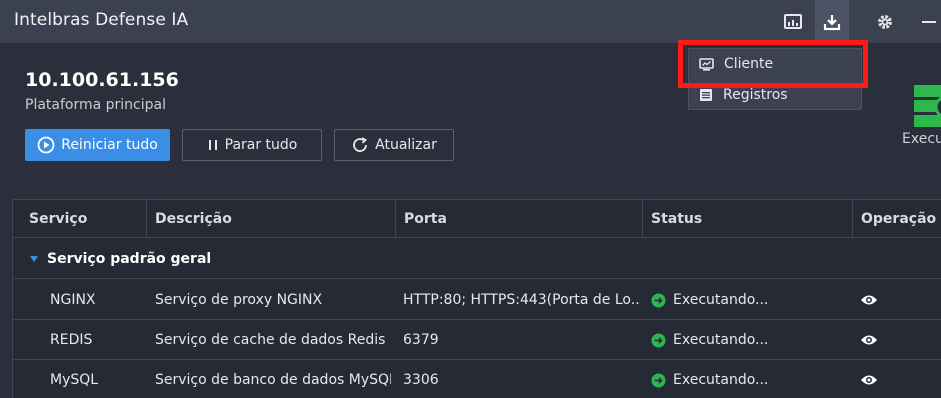  I want to click on stop-all-button: Parar tudo, so click(252, 145).